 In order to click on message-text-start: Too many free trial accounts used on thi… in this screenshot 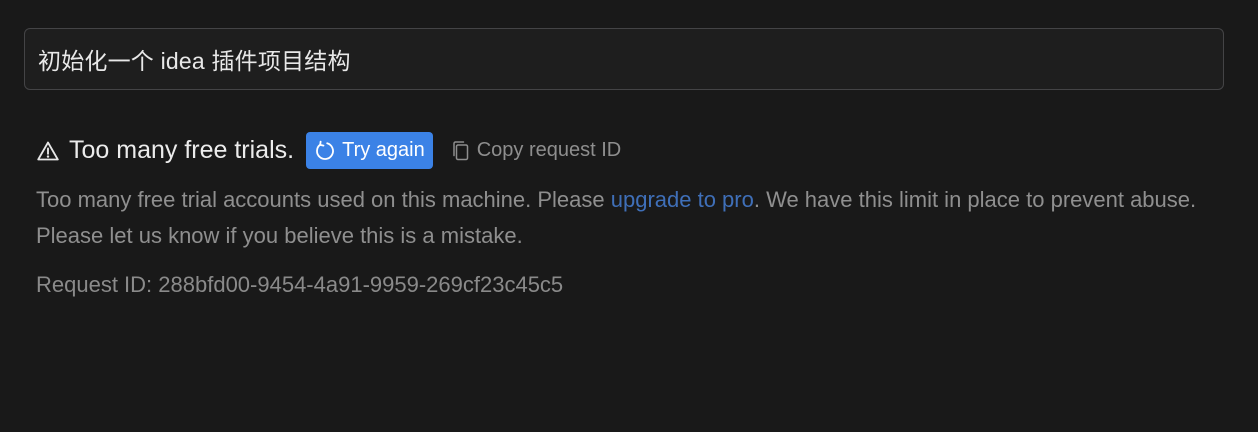, I will do `click(323, 199)`.